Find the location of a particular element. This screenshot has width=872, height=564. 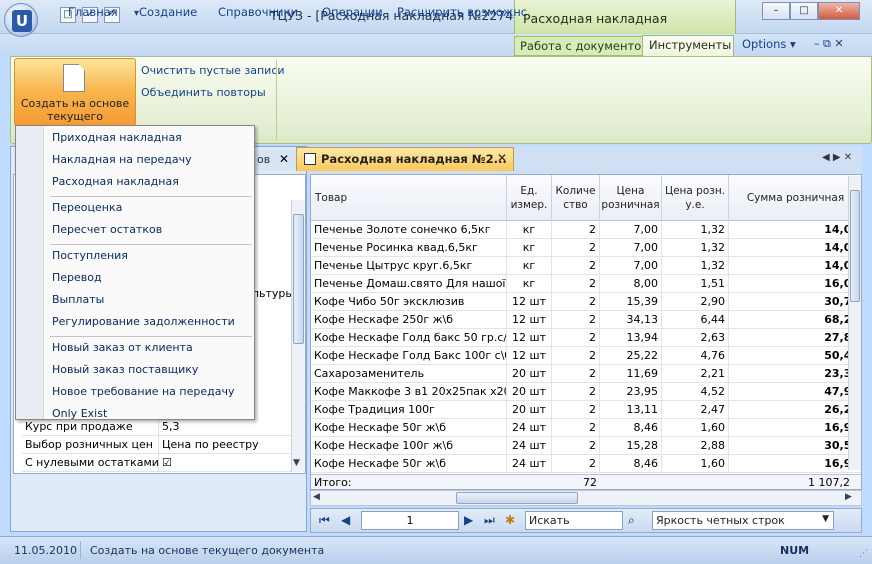

menu-item: Only Exist is located at coordinates (79, 414).